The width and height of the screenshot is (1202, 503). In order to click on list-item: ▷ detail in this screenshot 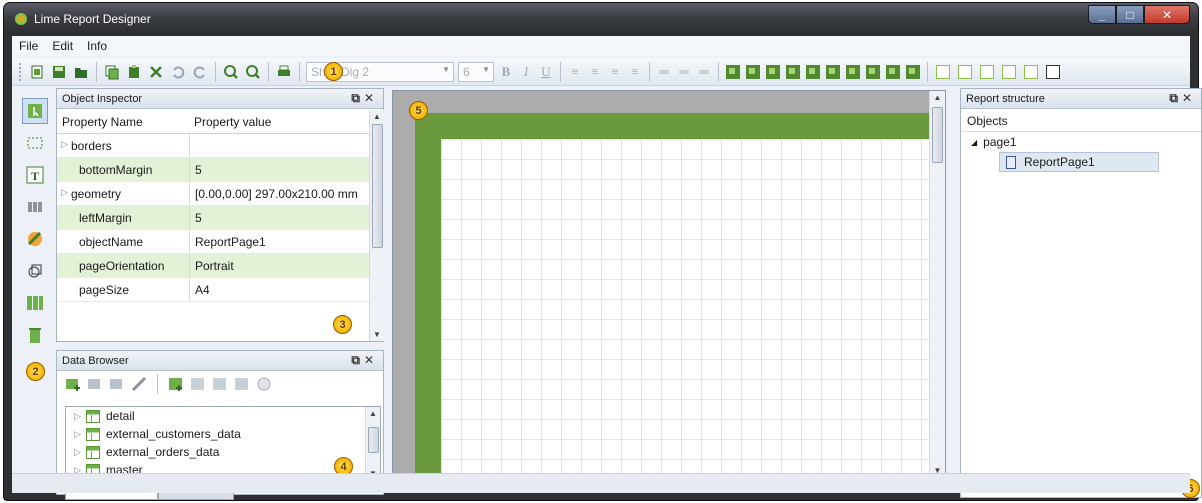, I will do `click(223, 416)`.